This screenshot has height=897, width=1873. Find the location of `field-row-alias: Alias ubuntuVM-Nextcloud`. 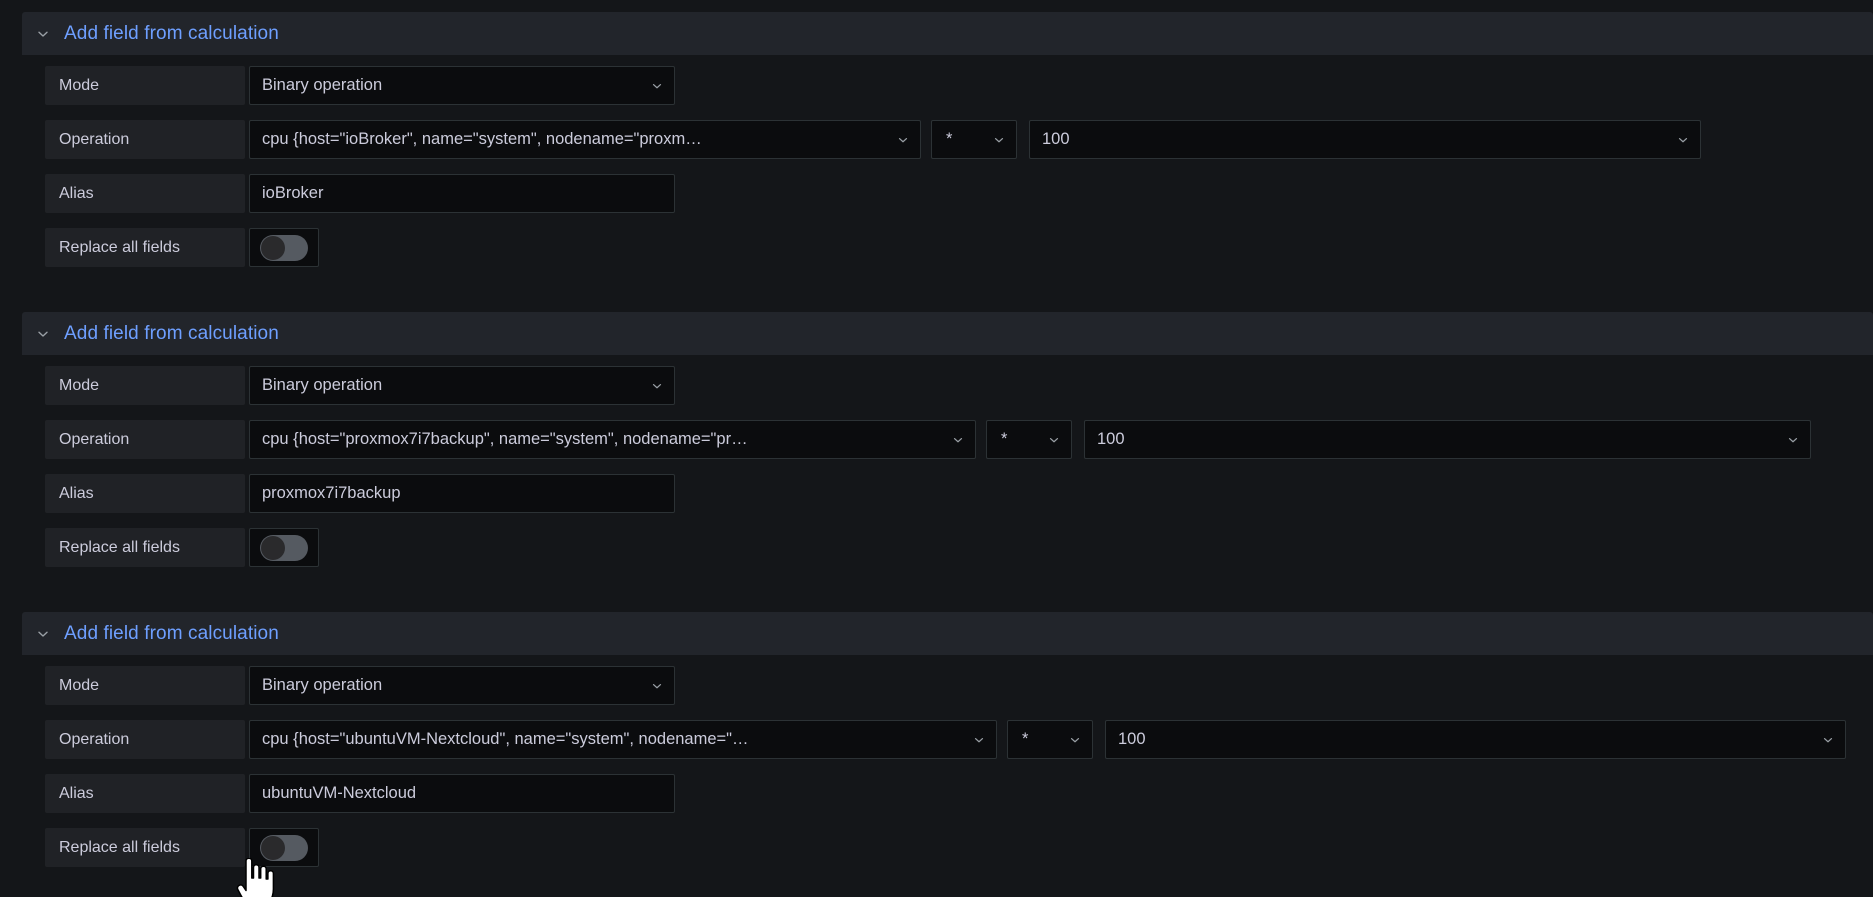

field-row-alias: Alias ubuntuVM-Nextcloud is located at coordinates (360, 793).